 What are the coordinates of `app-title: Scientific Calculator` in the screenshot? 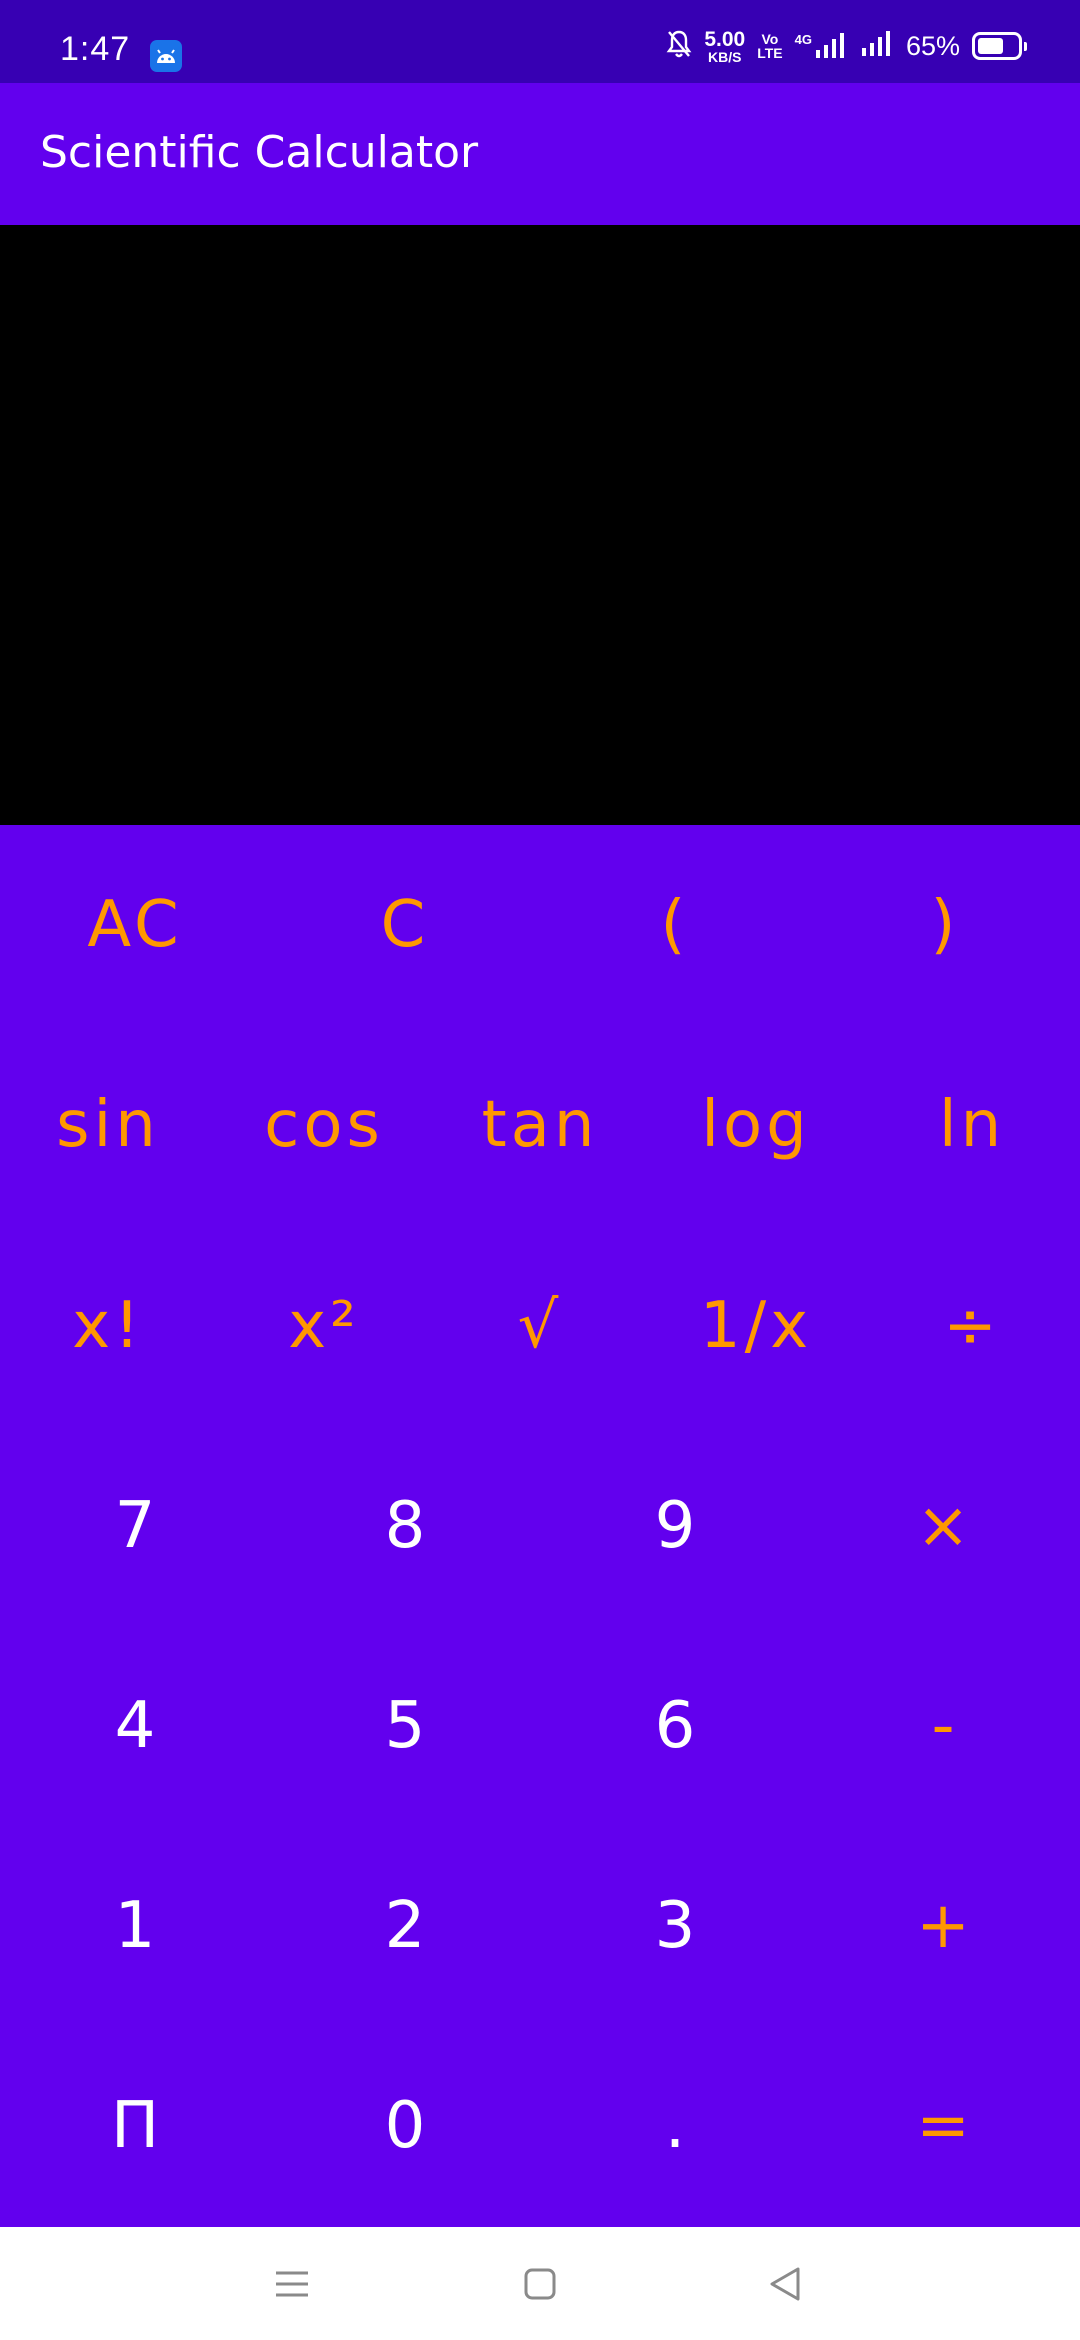 It's located at (259, 152).